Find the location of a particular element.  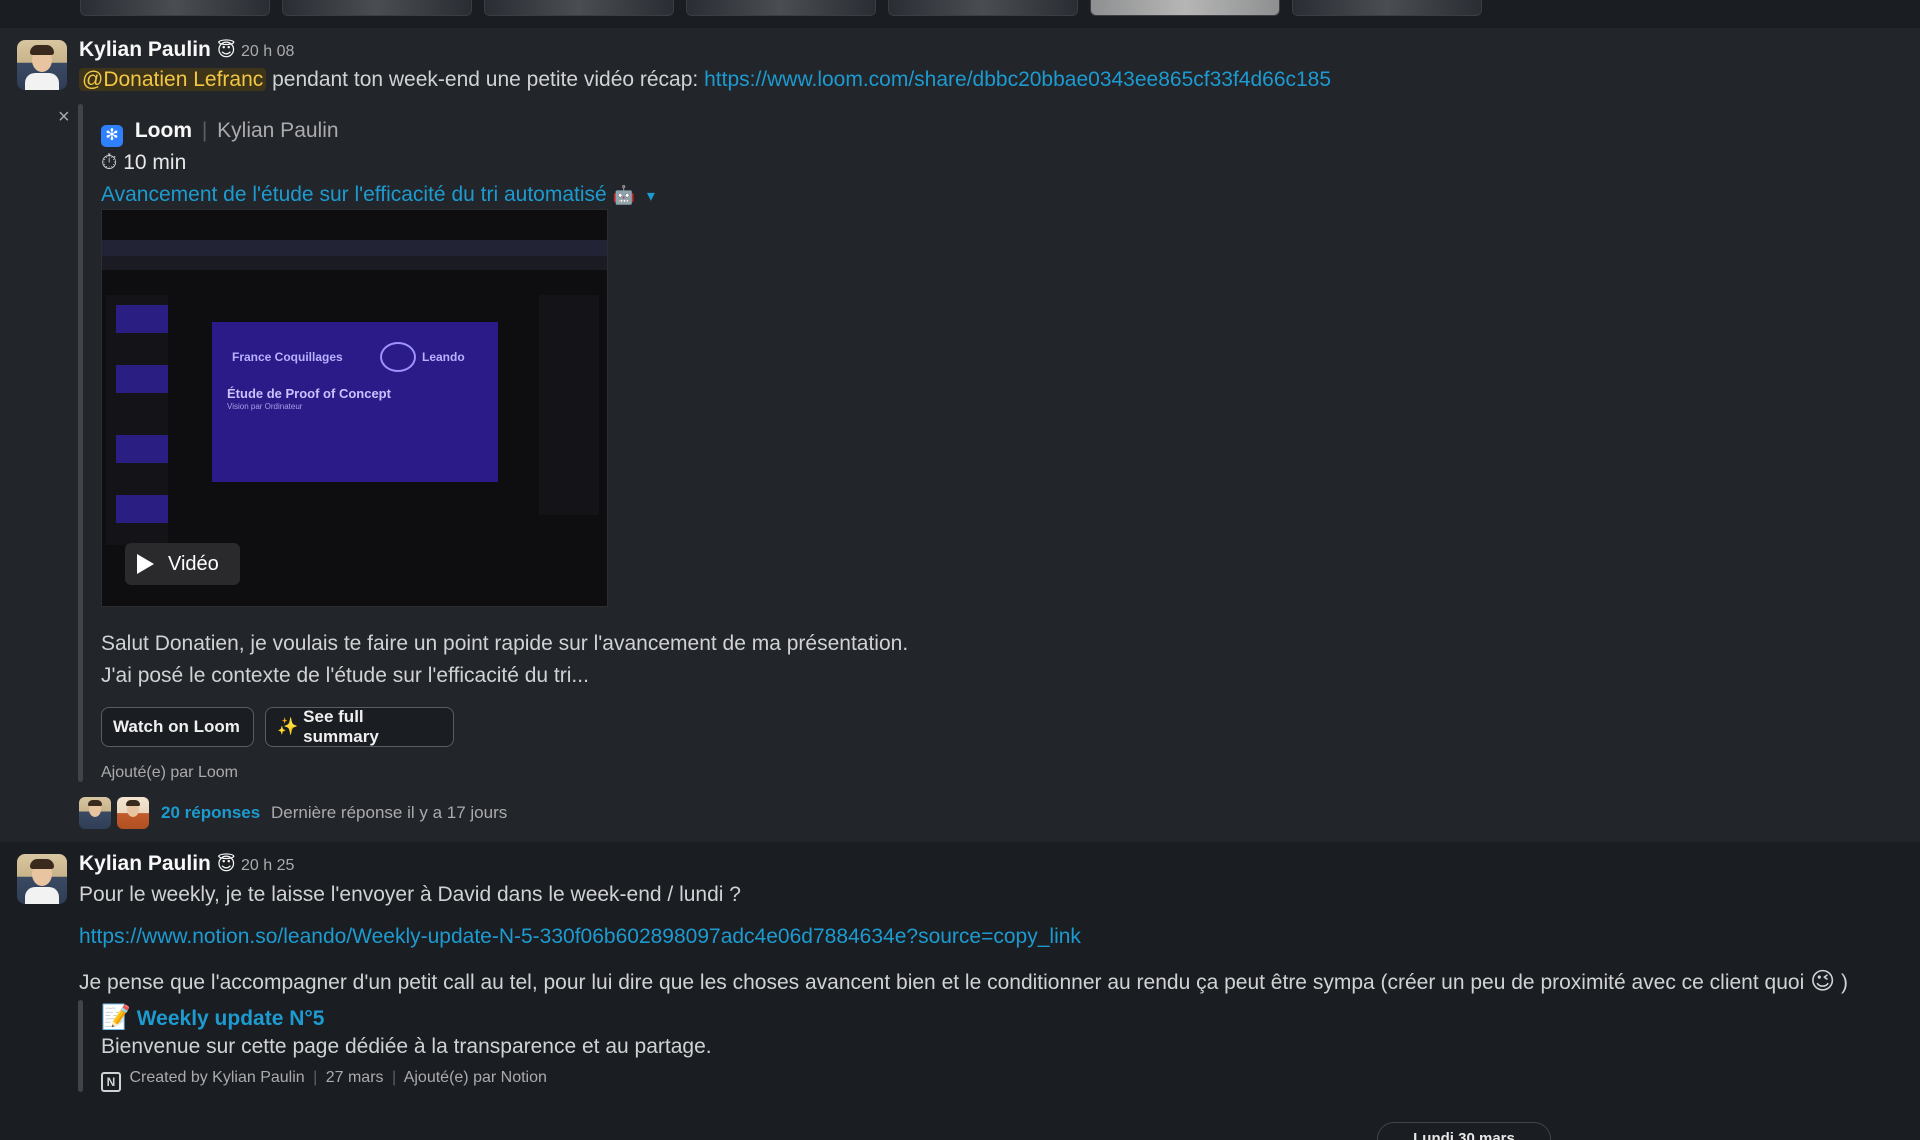

attachment-service: Loom is located at coordinates (163, 130).